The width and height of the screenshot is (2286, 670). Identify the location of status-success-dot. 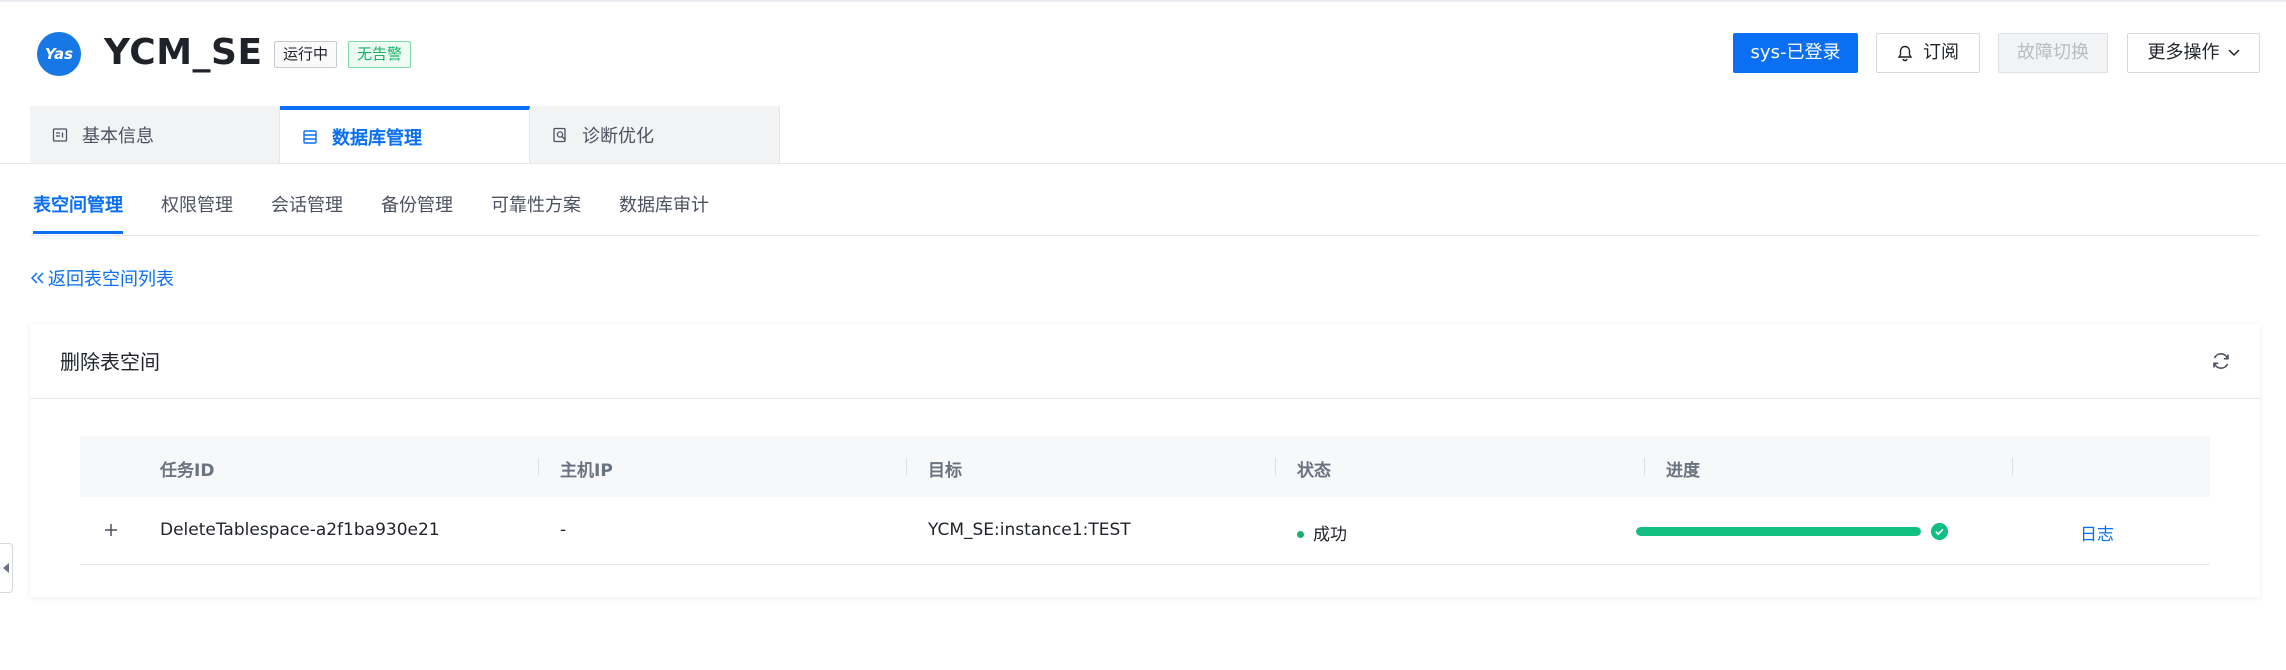
(1300, 534).